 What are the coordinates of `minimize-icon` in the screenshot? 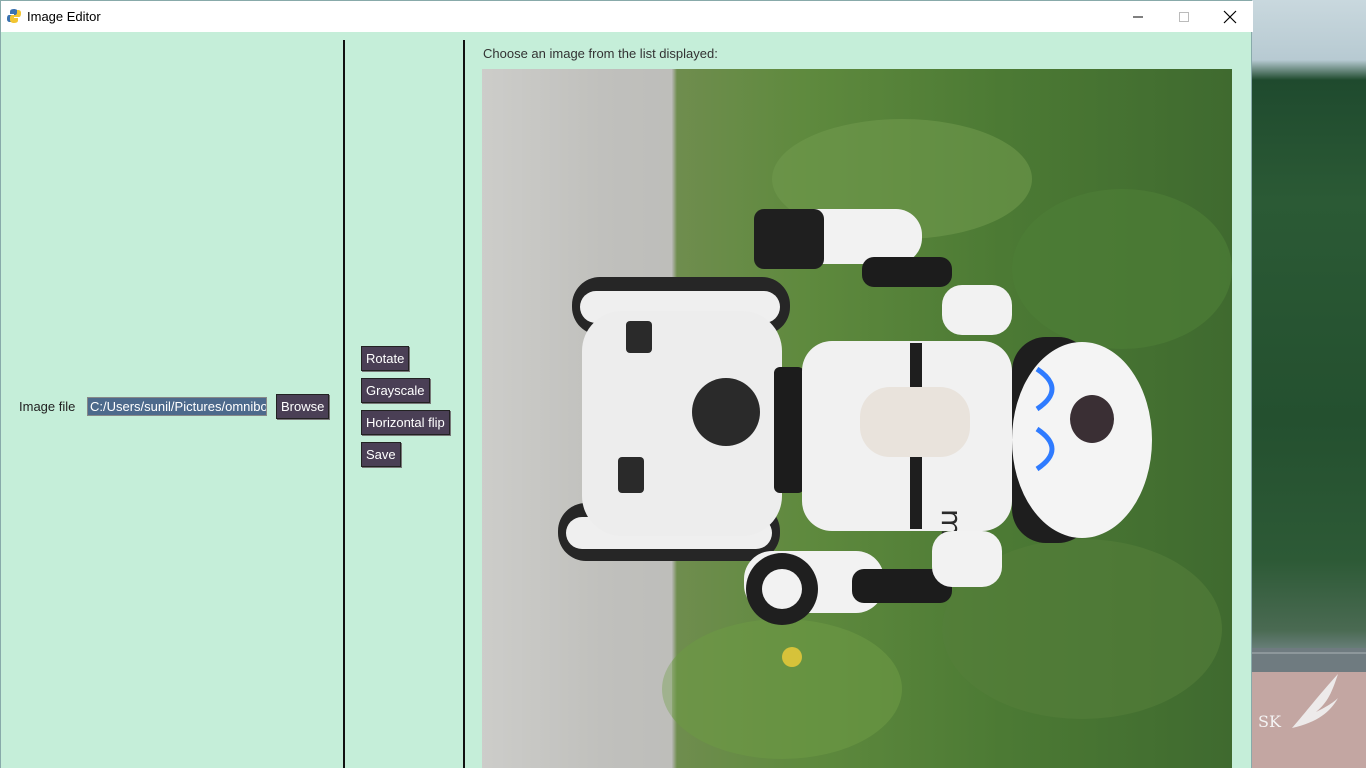 It's located at (1138, 16).